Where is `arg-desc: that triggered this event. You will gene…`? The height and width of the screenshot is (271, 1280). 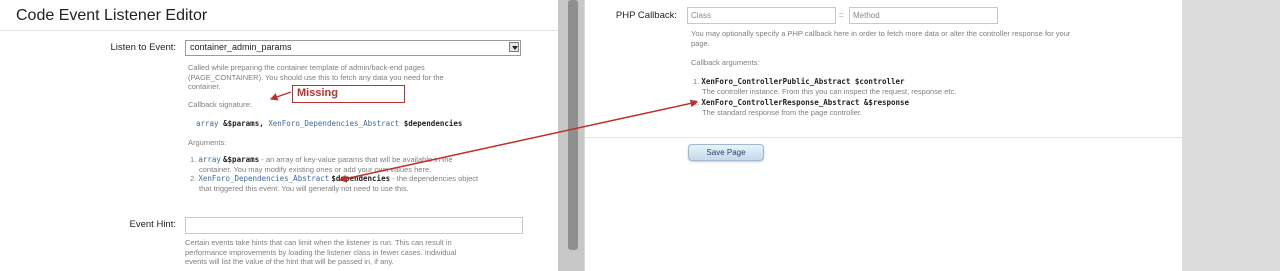 arg-desc: that triggered this event. You will gene… is located at coordinates (304, 188).